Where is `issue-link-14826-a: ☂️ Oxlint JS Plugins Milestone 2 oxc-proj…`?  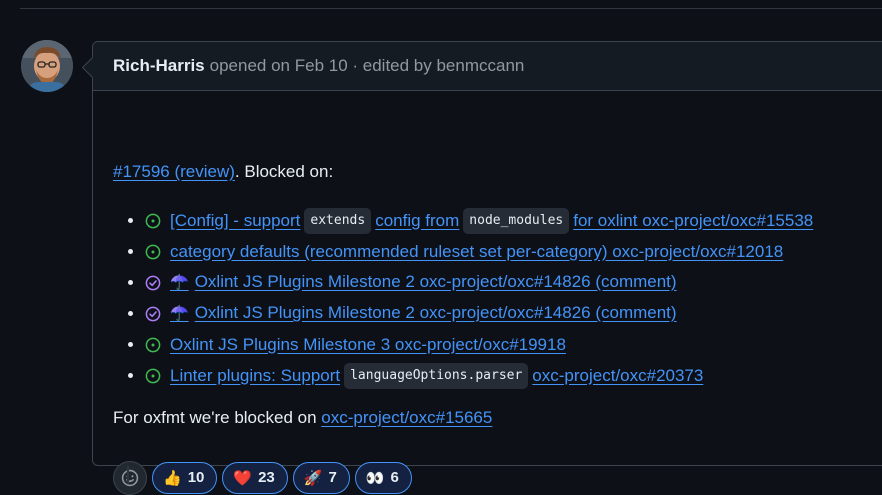 issue-link-14826-a: ☂️ Oxlint JS Plugins Milestone 2 oxc-proj… is located at coordinates (423, 282).